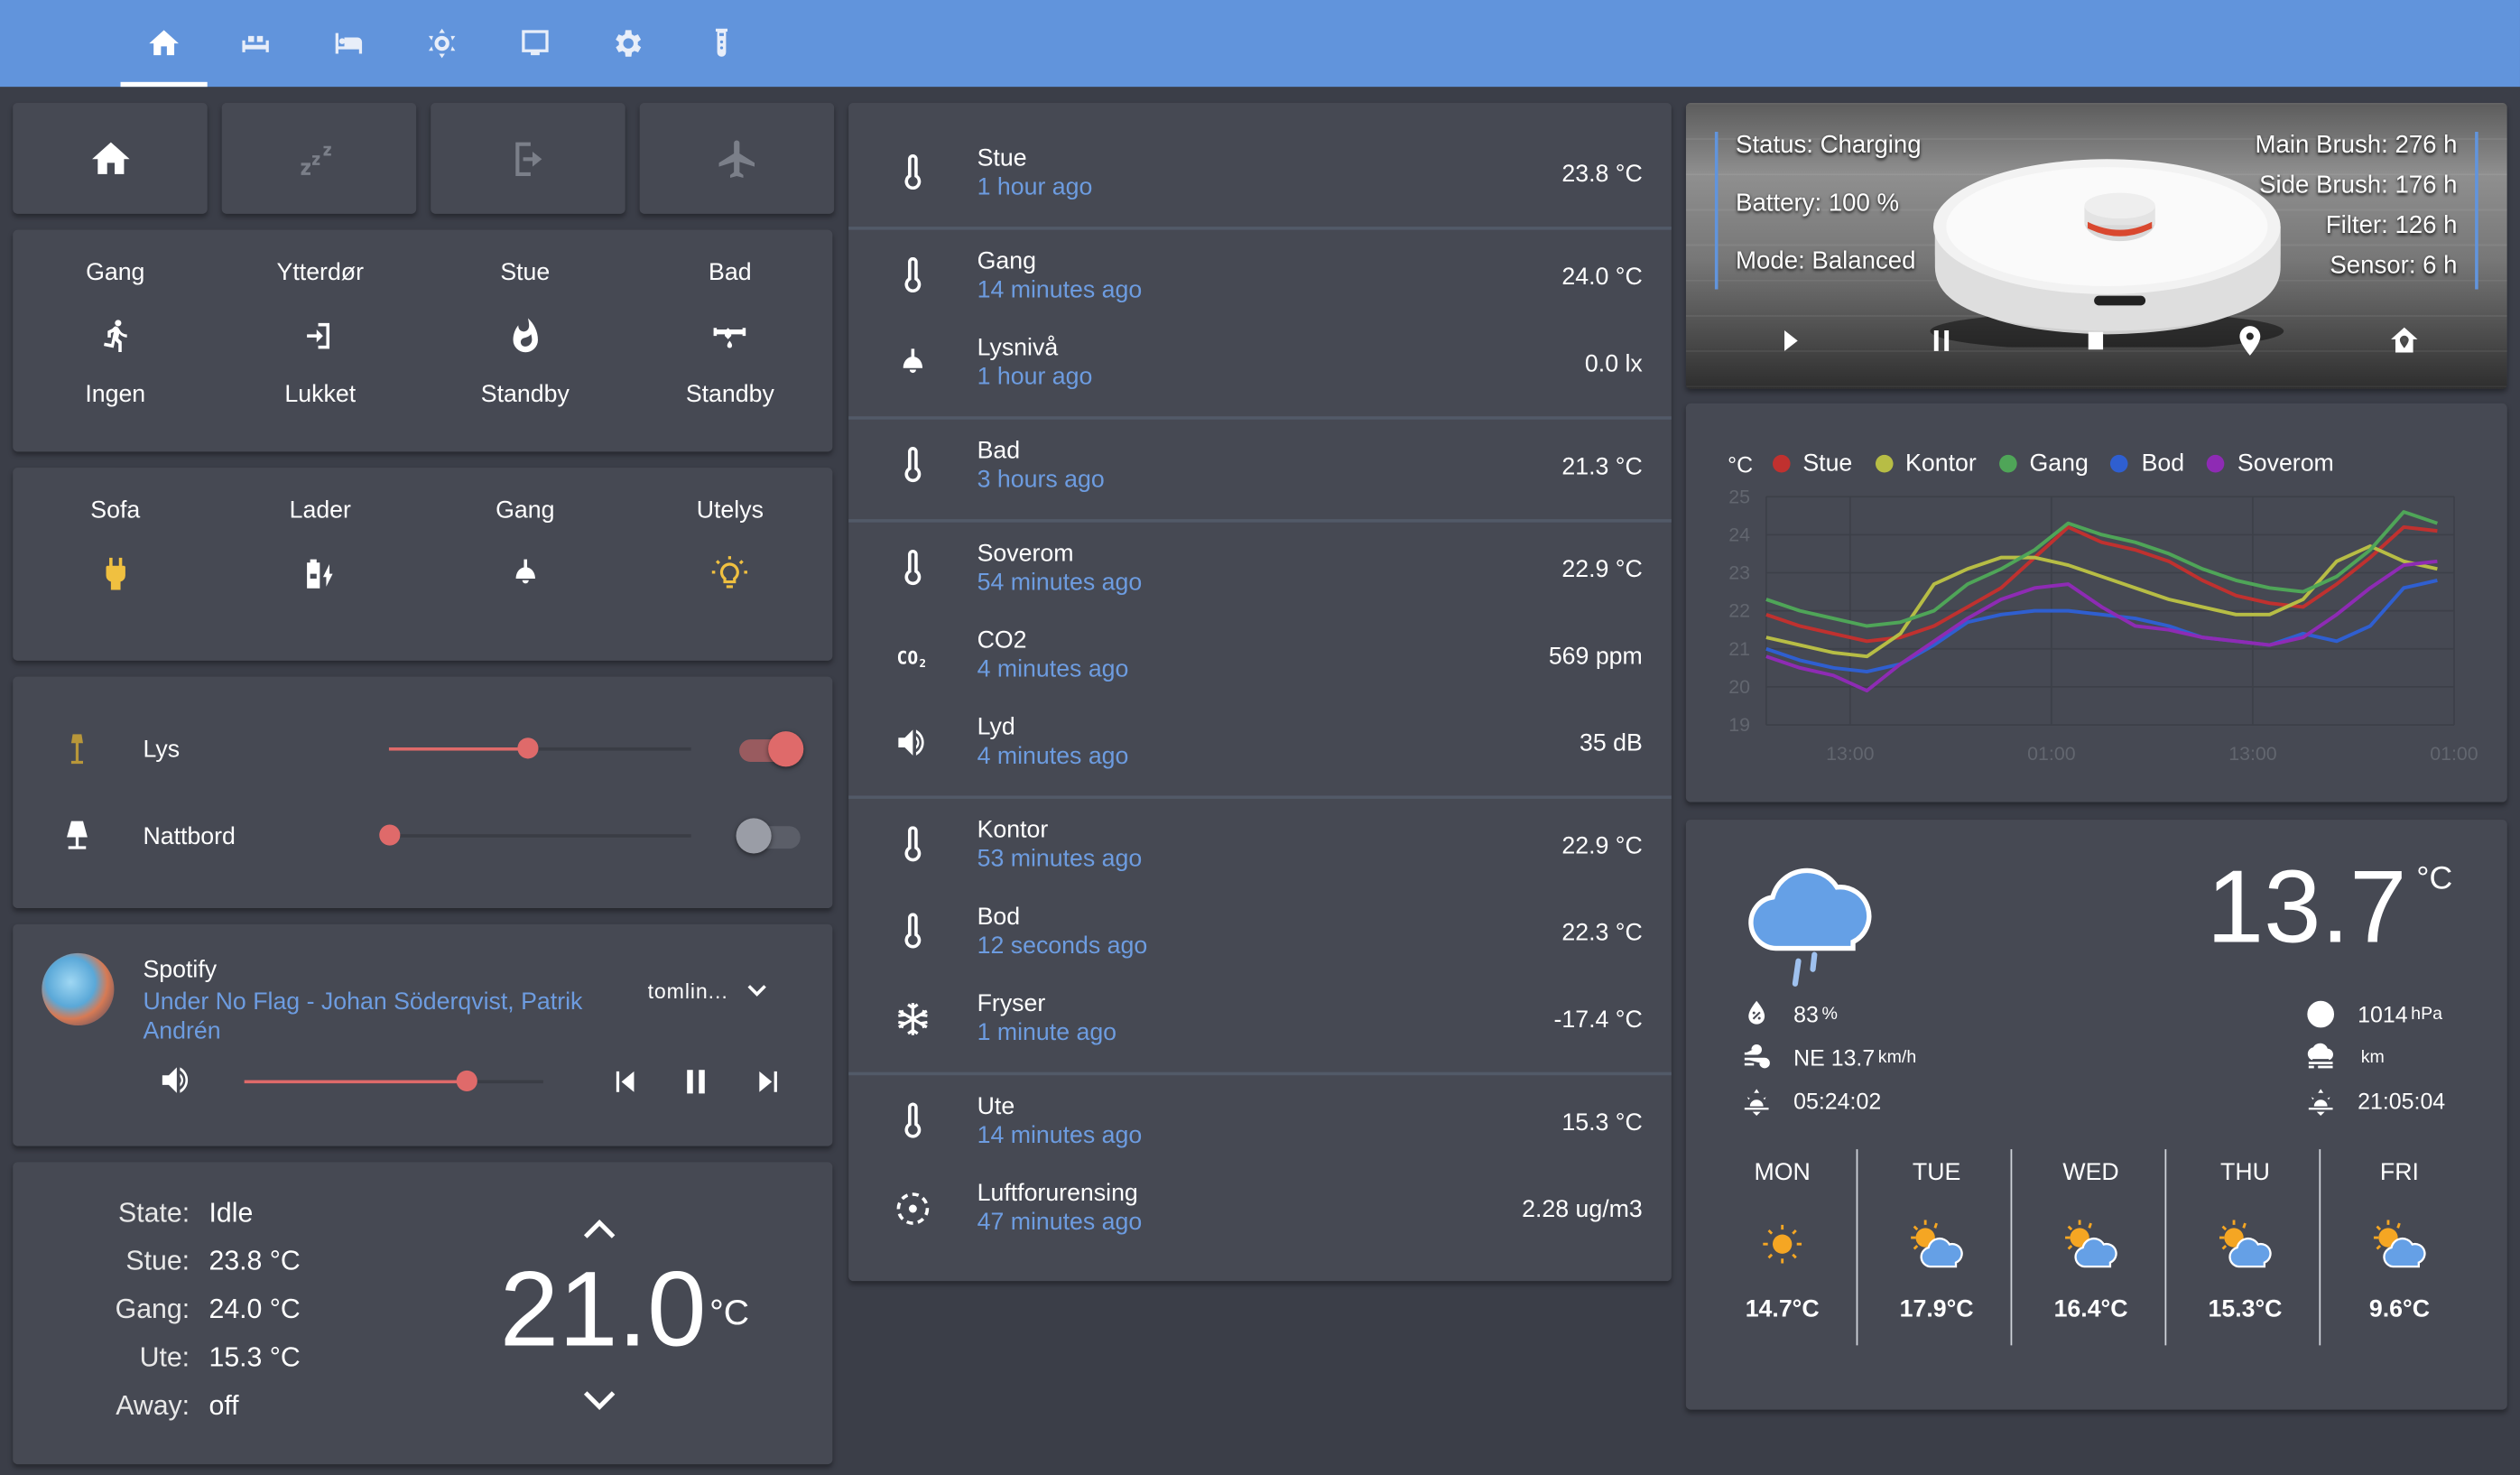 This screenshot has width=2520, height=1475. Describe the element at coordinates (115, 395) in the screenshot. I see `entity-state: Ingen` at that location.